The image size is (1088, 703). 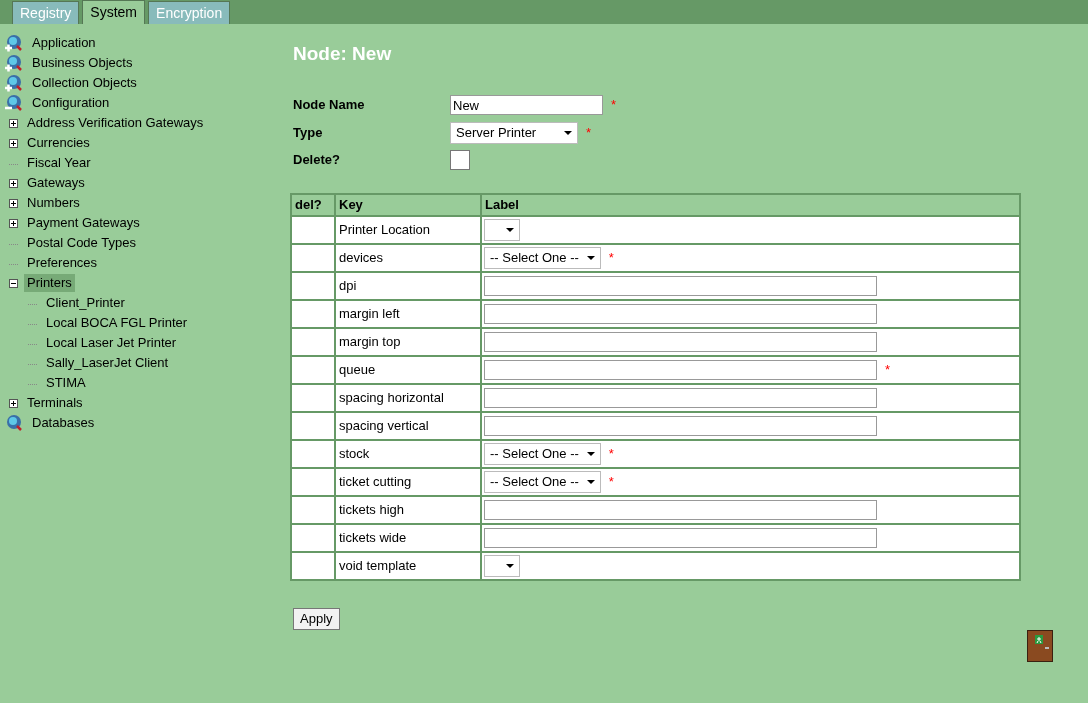 I want to click on apply-button: Apply, so click(x=316, y=619).